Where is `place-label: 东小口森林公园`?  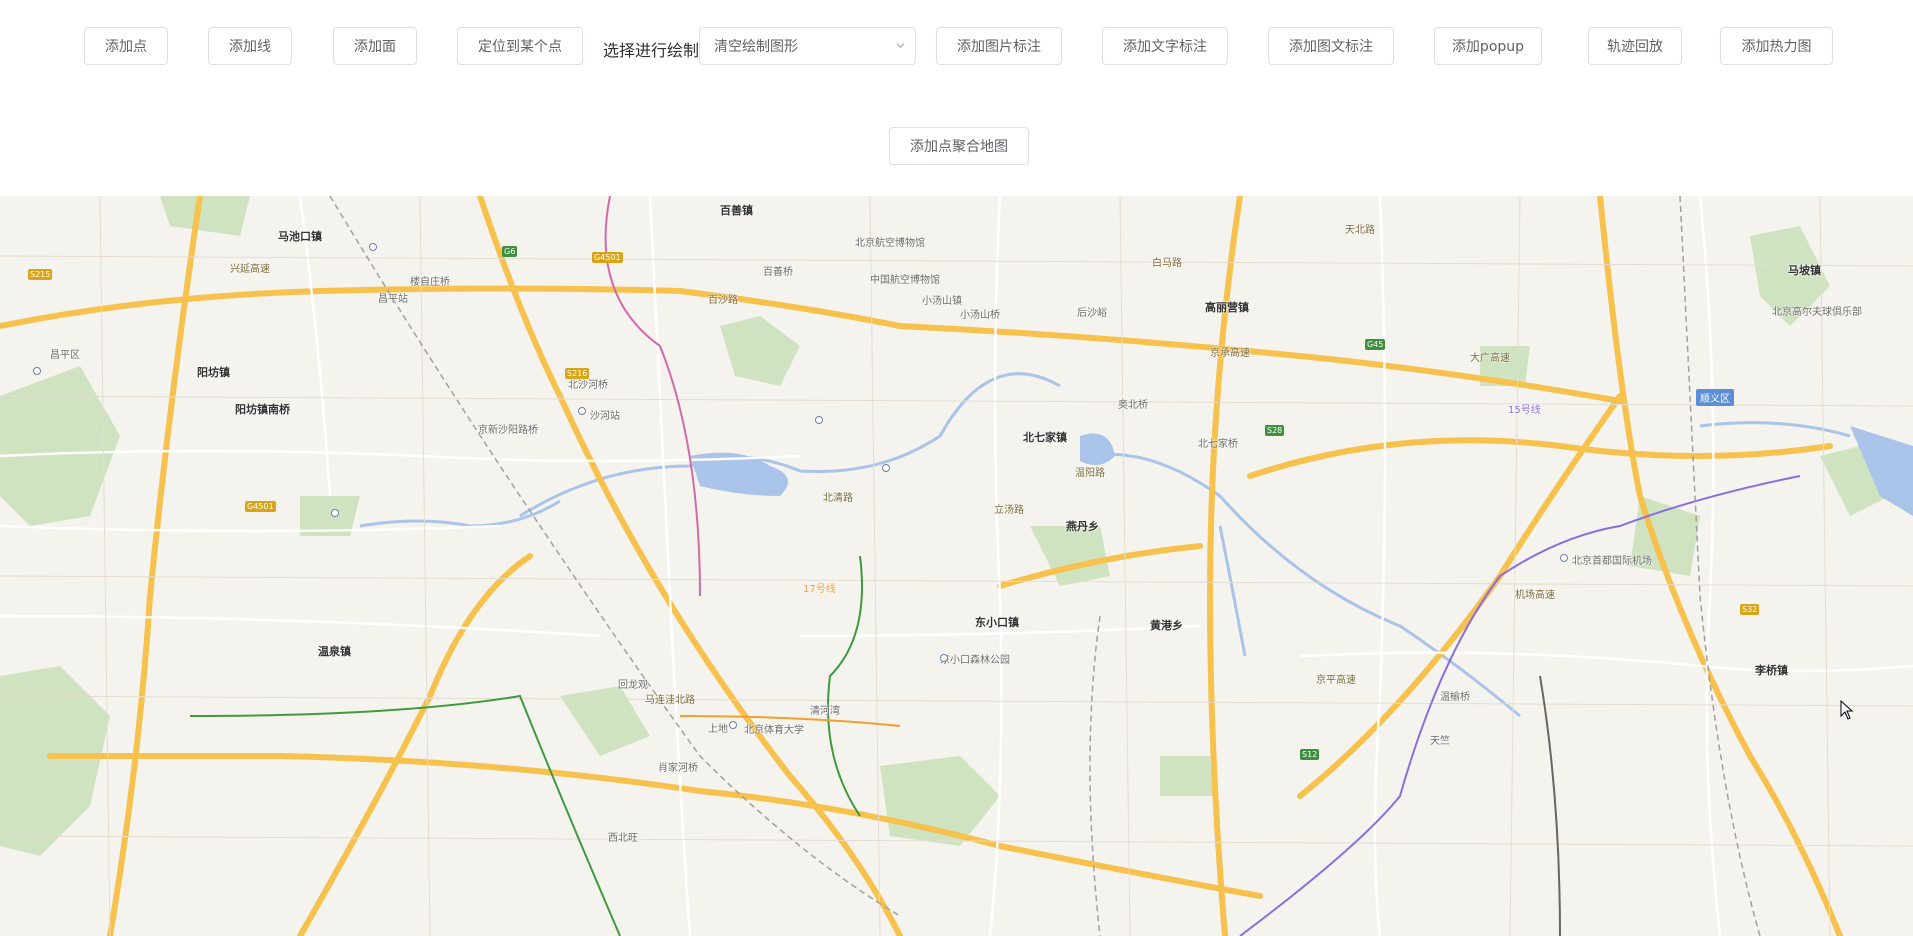 place-label: 东小口森林公园 is located at coordinates (975, 660).